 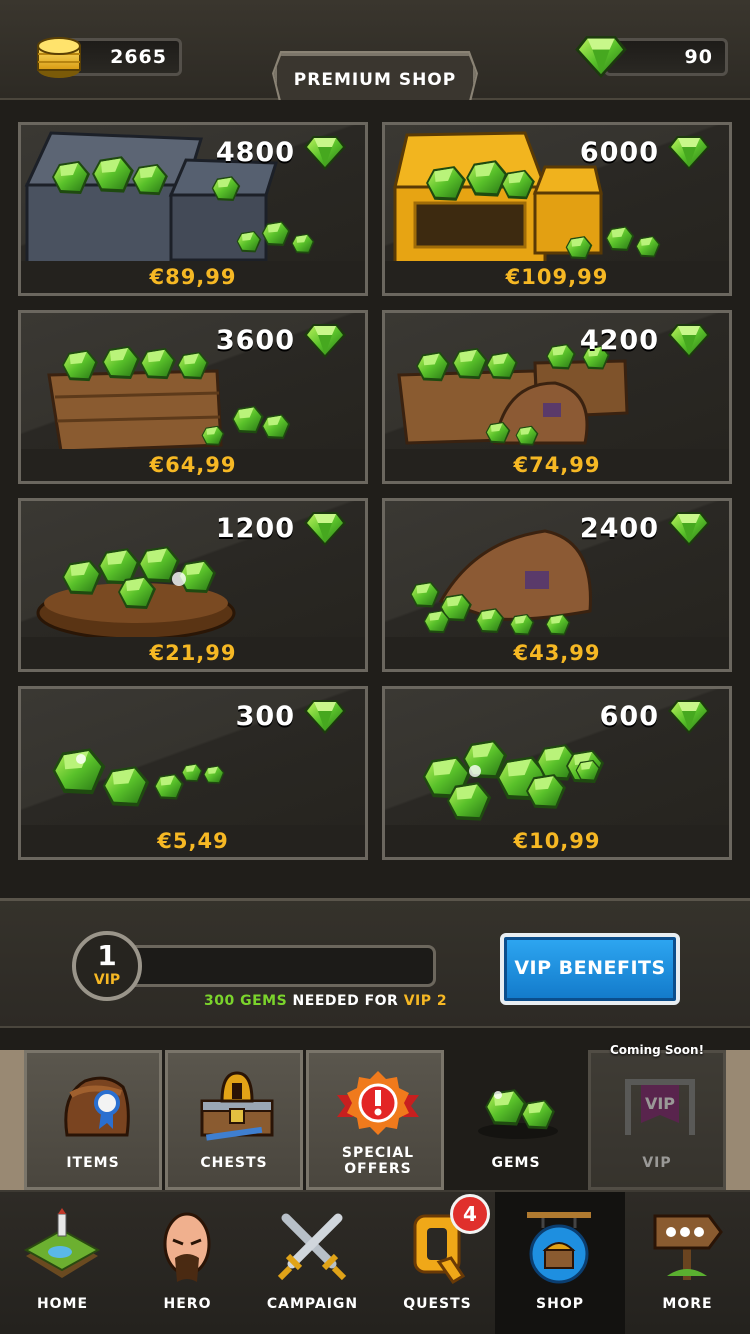 I want to click on bottom-nav: HOME HERO CAMPAIGN QUESTS SHOP MORE, so click(x=375, y=1262).